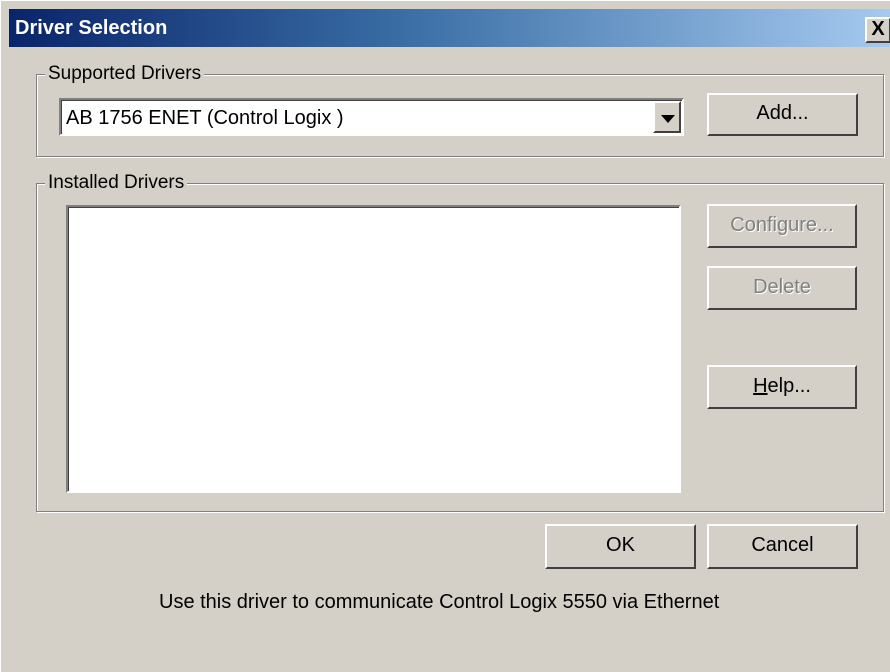 The image size is (890, 672). I want to click on supported-drivers-label: Supported Drivers, so click(125, 74).